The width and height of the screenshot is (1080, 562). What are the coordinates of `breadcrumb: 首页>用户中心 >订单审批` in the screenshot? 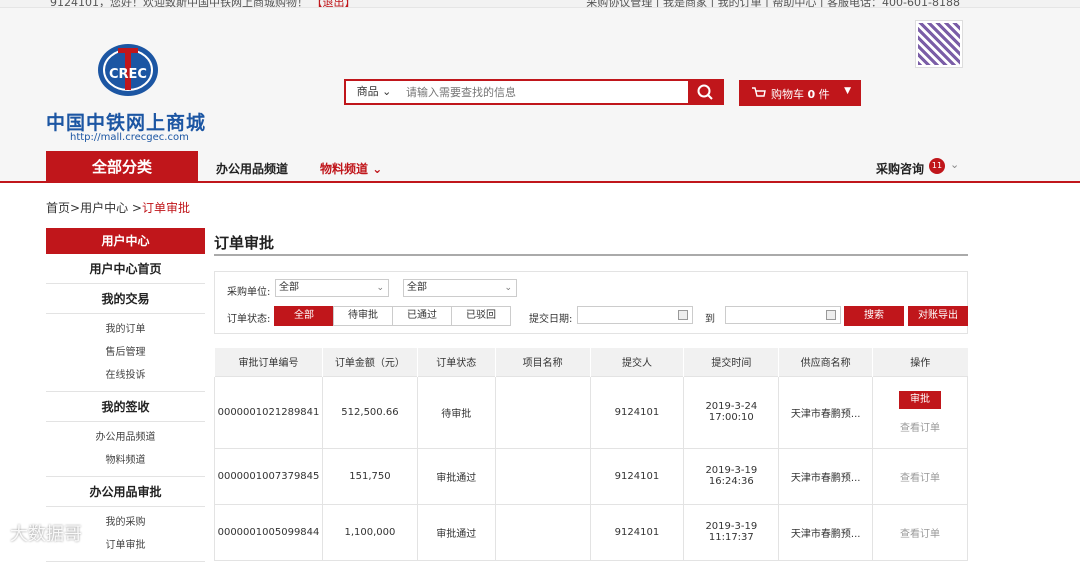 It's located at (118, 208).